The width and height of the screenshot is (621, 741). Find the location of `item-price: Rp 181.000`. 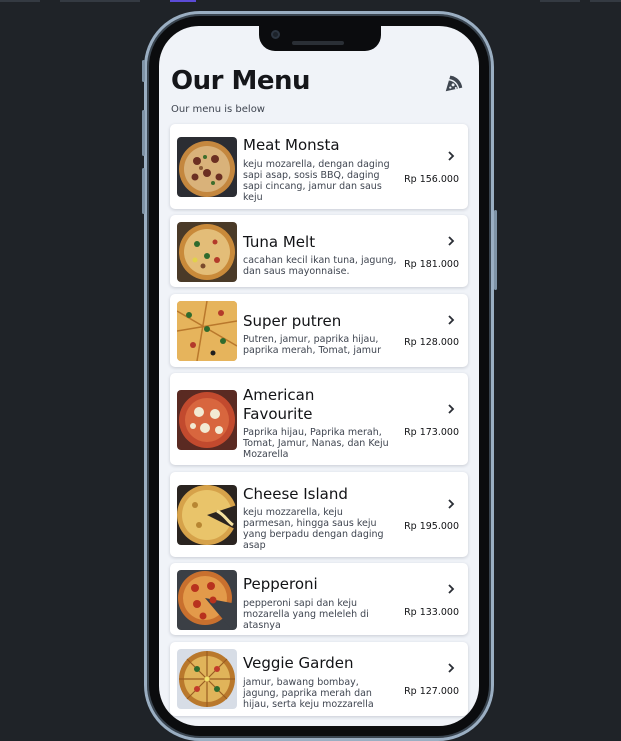

item-price: Rp 181.000 is located at coordinates (431, 264).